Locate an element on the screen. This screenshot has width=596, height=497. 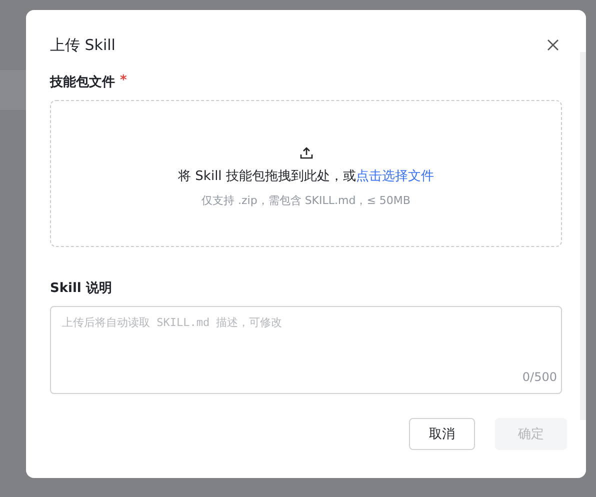
character-counter: 0/500 is located at coordinates (539, 377).